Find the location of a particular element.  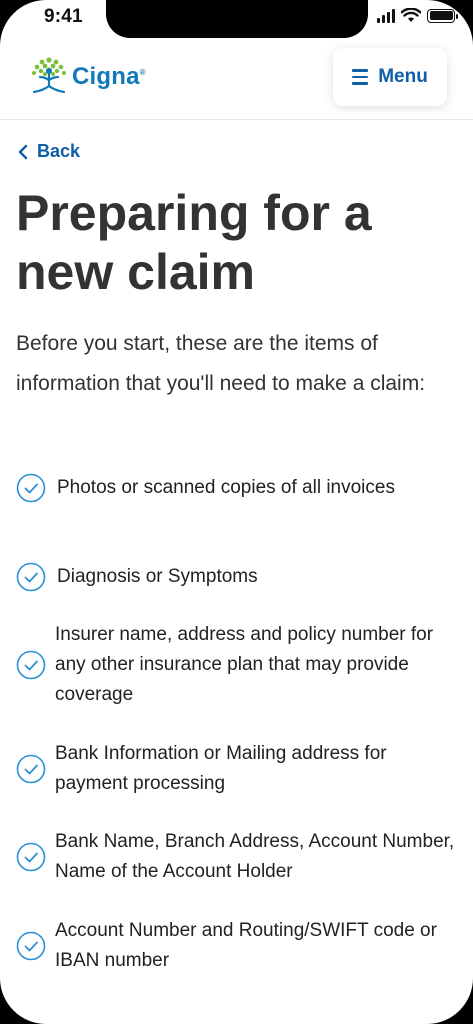

checklist-item: Diagnosis or Symptoms is located at coordinates (236, 577).